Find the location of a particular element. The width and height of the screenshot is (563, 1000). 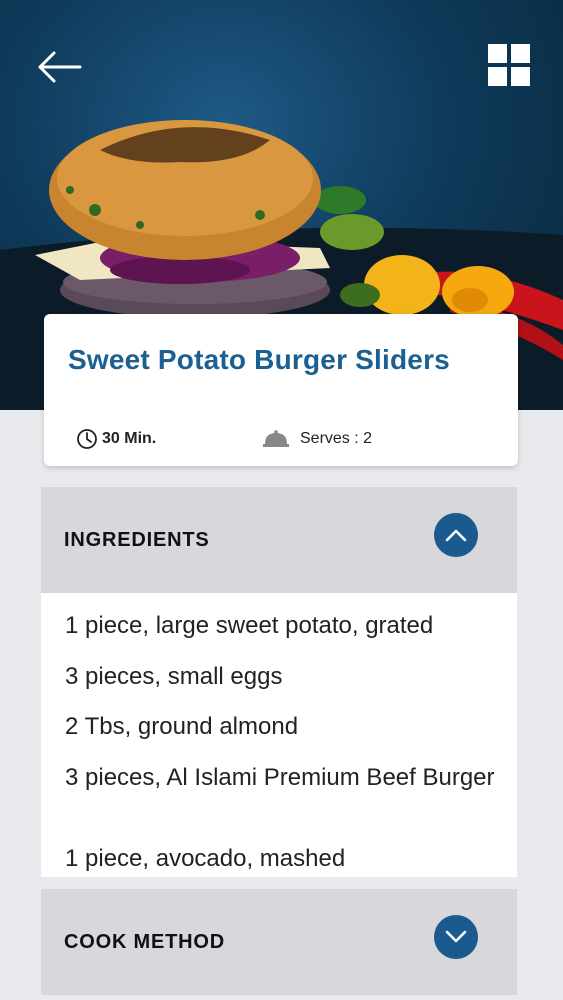

chevron-down-icon is located at coordinates (456, 936).